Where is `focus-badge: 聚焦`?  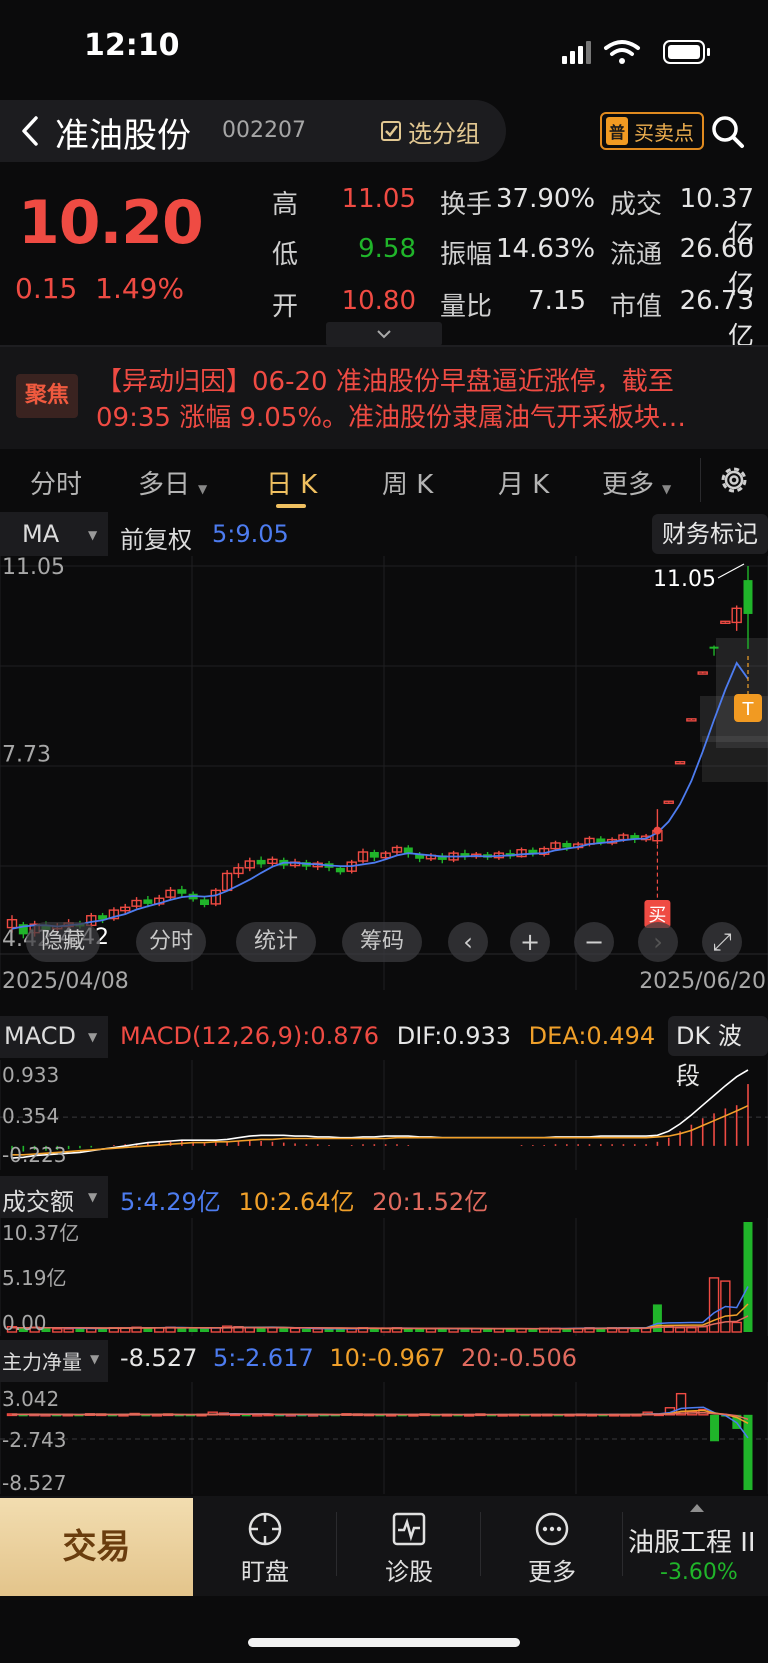
focus-badge: 聚焦 is located at coordinates (47, 396).